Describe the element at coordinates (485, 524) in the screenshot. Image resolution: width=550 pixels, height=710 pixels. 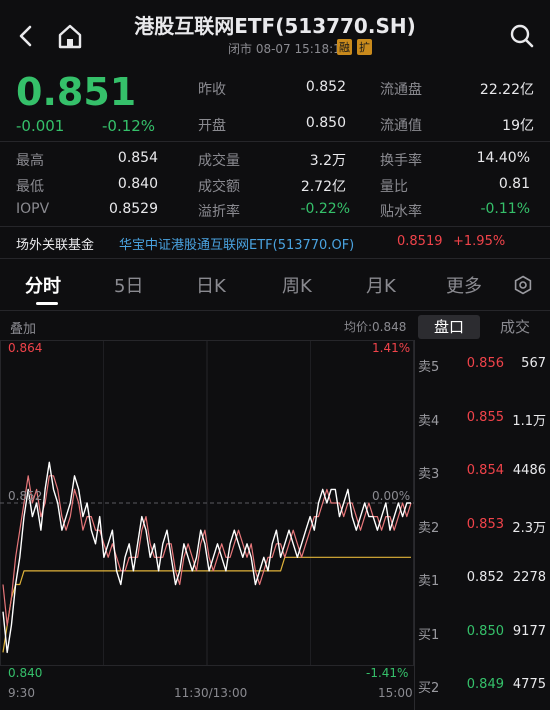
I see `orderbook-price: 0.853` at that location.